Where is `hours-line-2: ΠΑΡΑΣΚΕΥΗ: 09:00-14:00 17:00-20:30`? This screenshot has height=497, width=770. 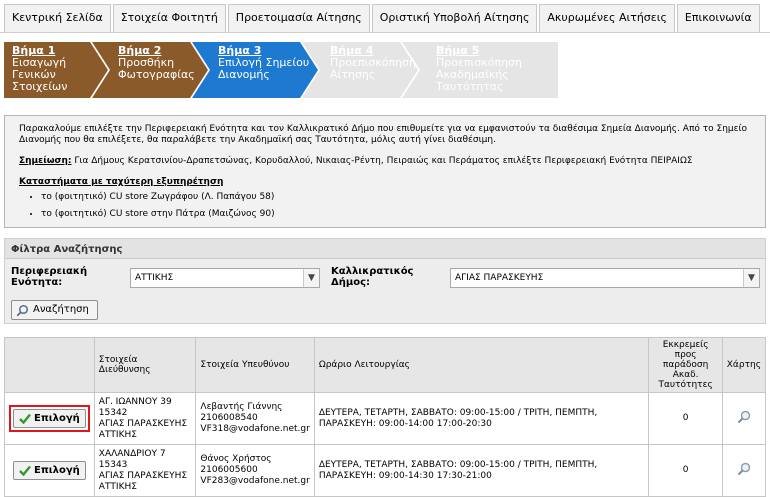 hours-line-2: ΠΑΡΑΣΚΕΥΗ: 09:00-14:00 17:00-20:30 is located at coordinates (405, 423).